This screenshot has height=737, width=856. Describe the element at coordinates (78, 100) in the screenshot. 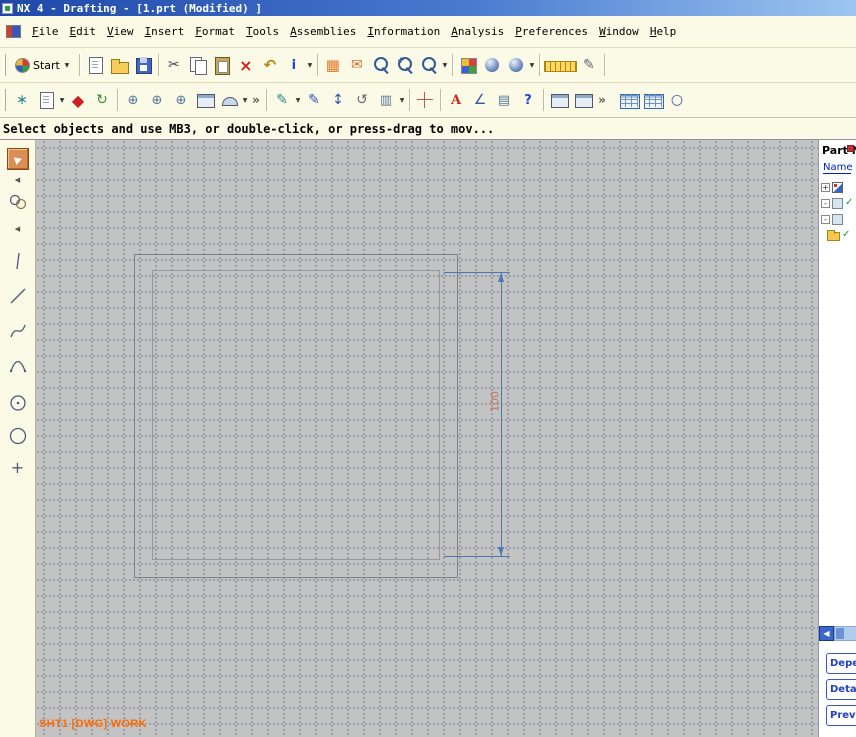

I see `datum-plane-icon: ◆` at that location.